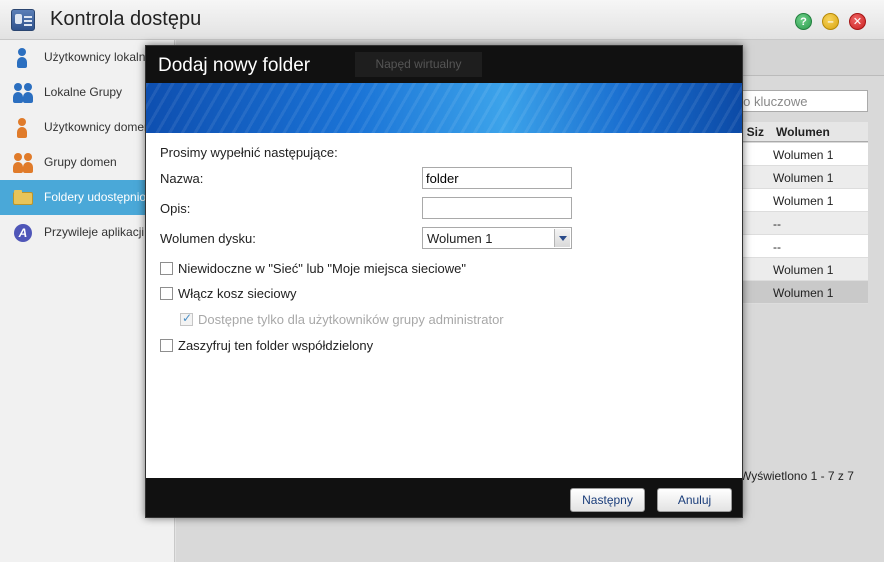 The height and width of the screenshot is (562, 884). Describe the element at coordinates (126, 19) in the screenshot. I see `app-title: Kontrola dostępu` at that location.